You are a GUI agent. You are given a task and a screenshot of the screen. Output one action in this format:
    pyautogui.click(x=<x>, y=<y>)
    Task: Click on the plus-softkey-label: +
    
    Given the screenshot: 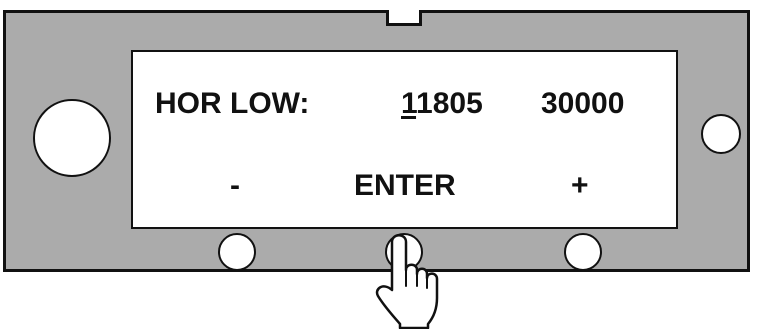 What is the action you would take?
    pyautogui.click(x=580, y=185)
    